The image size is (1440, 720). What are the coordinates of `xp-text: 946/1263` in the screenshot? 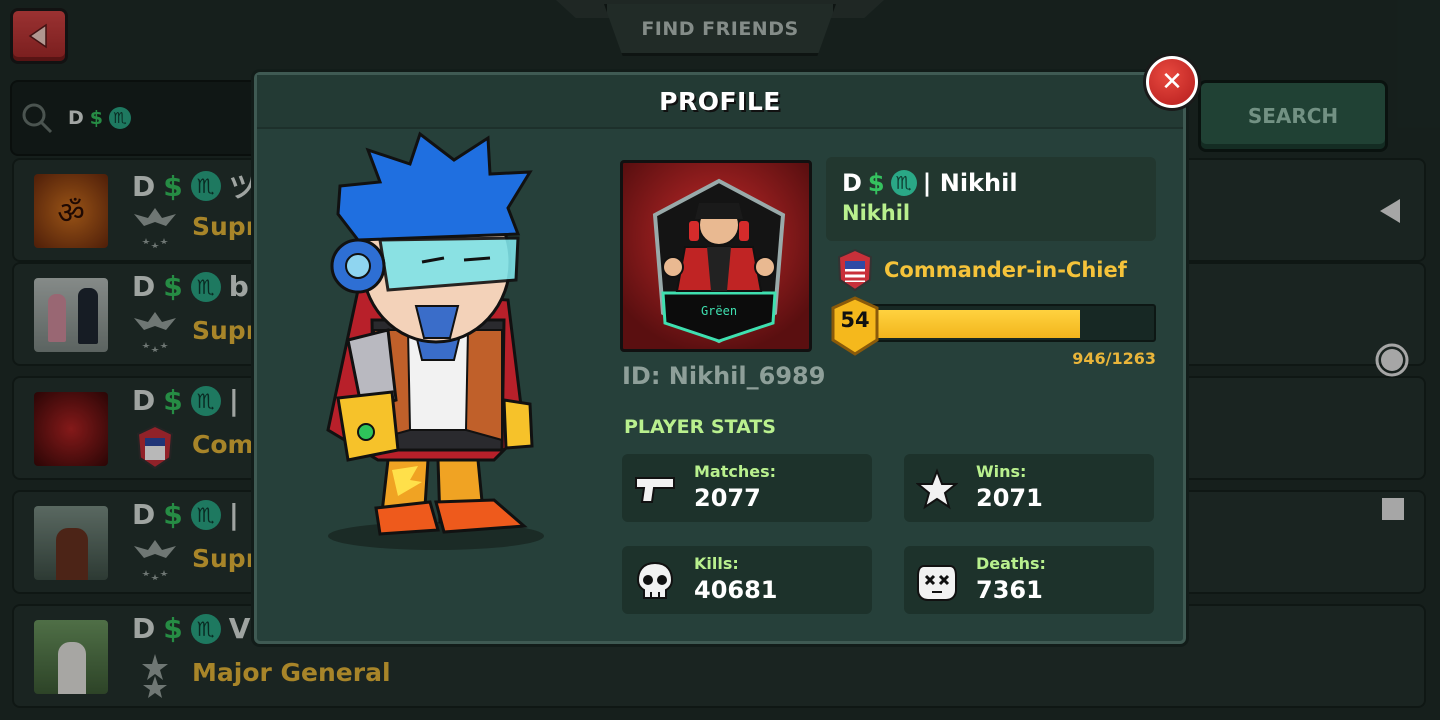 It's located at (1114, 358).